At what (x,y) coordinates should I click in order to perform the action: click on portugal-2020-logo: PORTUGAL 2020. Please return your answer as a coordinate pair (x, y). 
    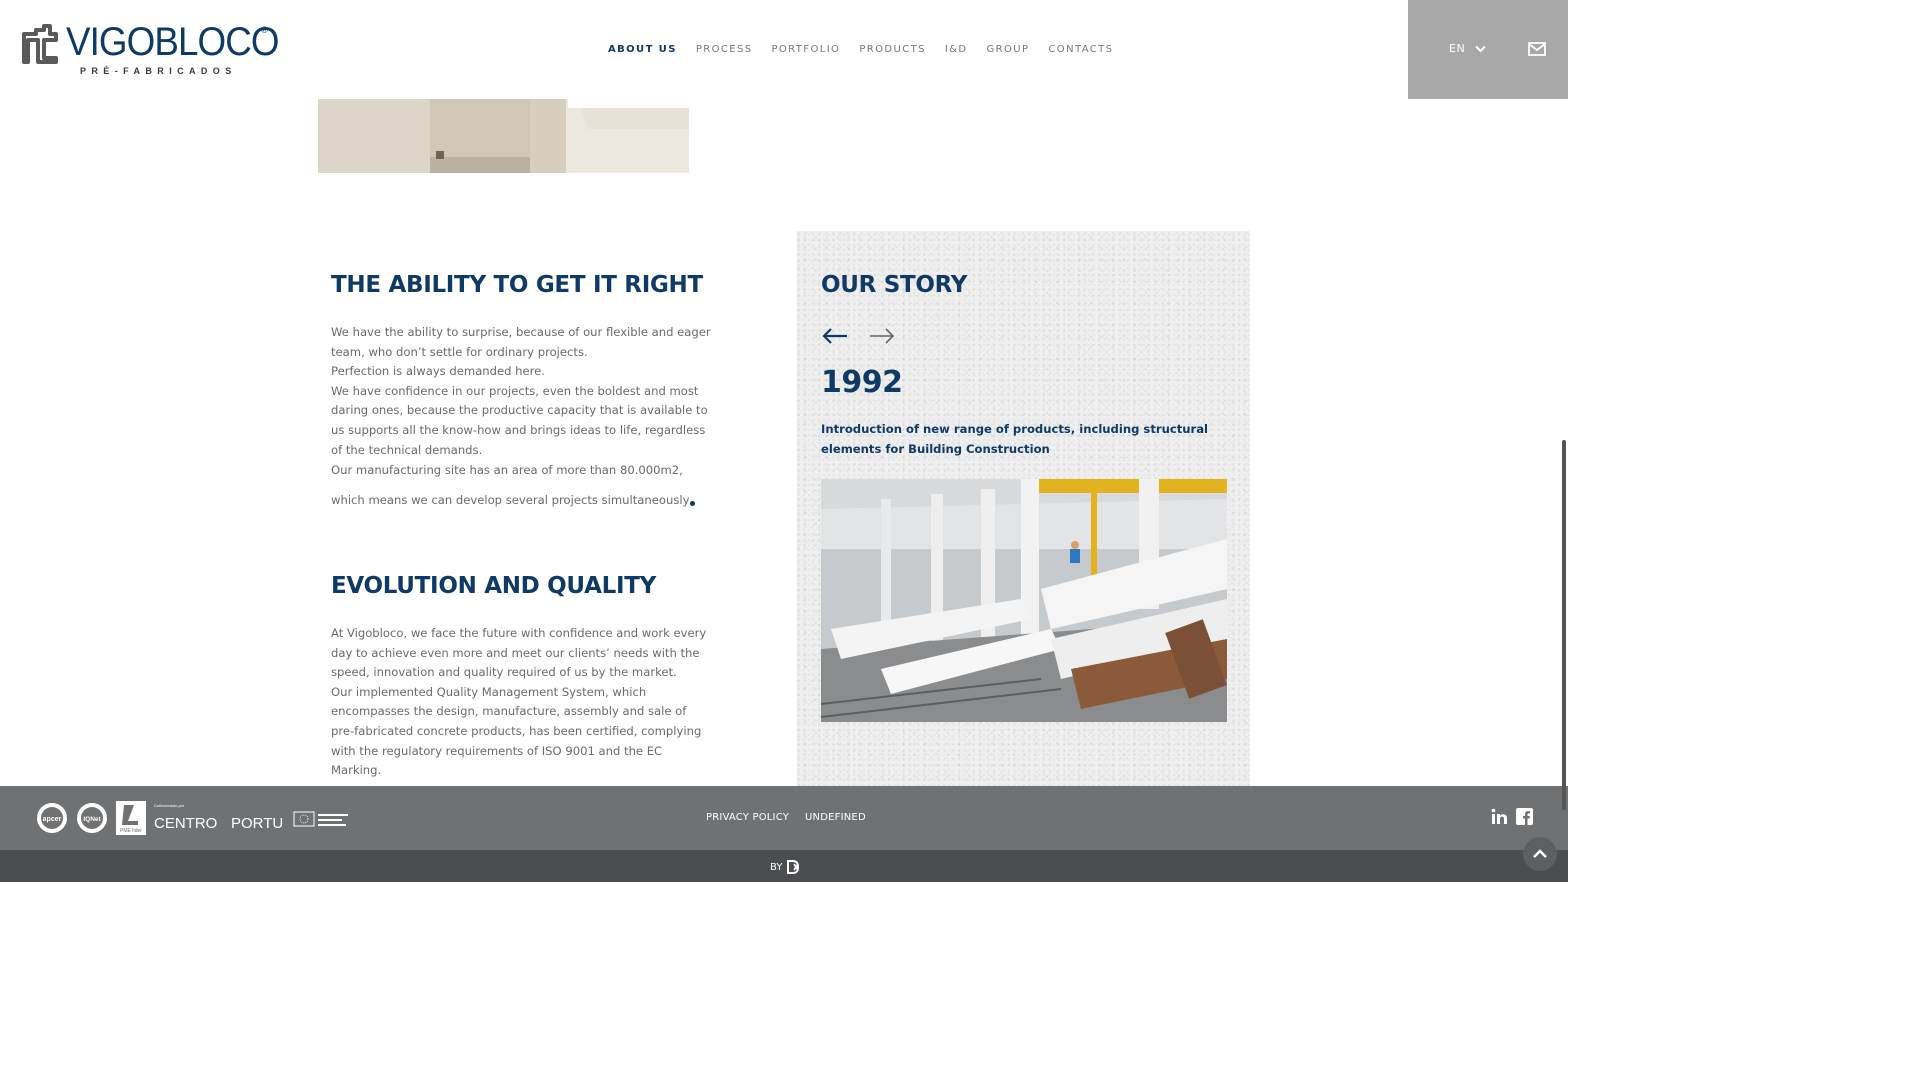
    Looking at the image, I should click on (257, 823).